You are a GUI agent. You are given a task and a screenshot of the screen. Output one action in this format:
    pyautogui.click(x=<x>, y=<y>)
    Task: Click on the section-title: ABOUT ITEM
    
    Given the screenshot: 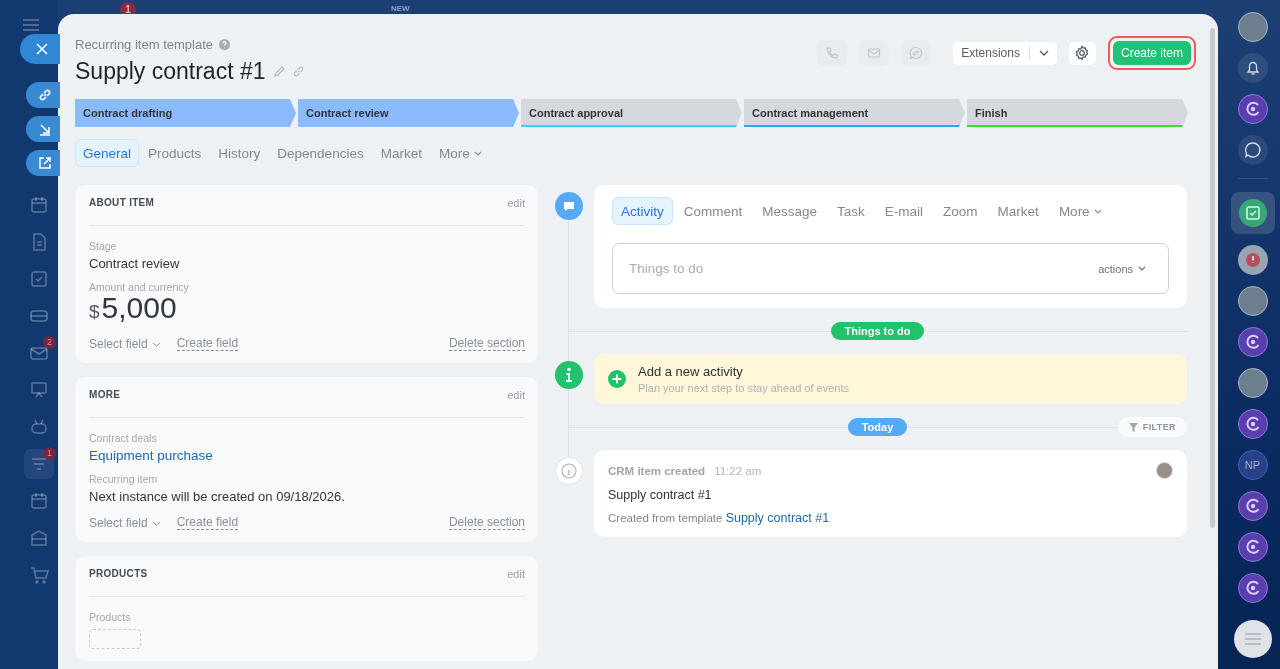 What is the action you would take?
    pyautogui.click(x=122, y=202)
    